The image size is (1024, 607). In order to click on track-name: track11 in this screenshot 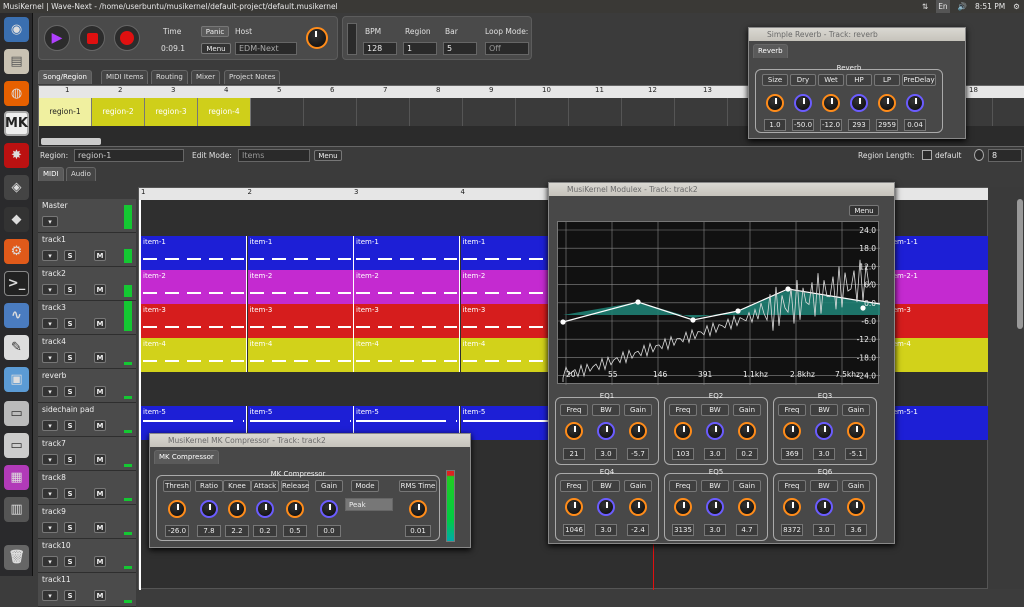, I will do `click(56, 579)`.